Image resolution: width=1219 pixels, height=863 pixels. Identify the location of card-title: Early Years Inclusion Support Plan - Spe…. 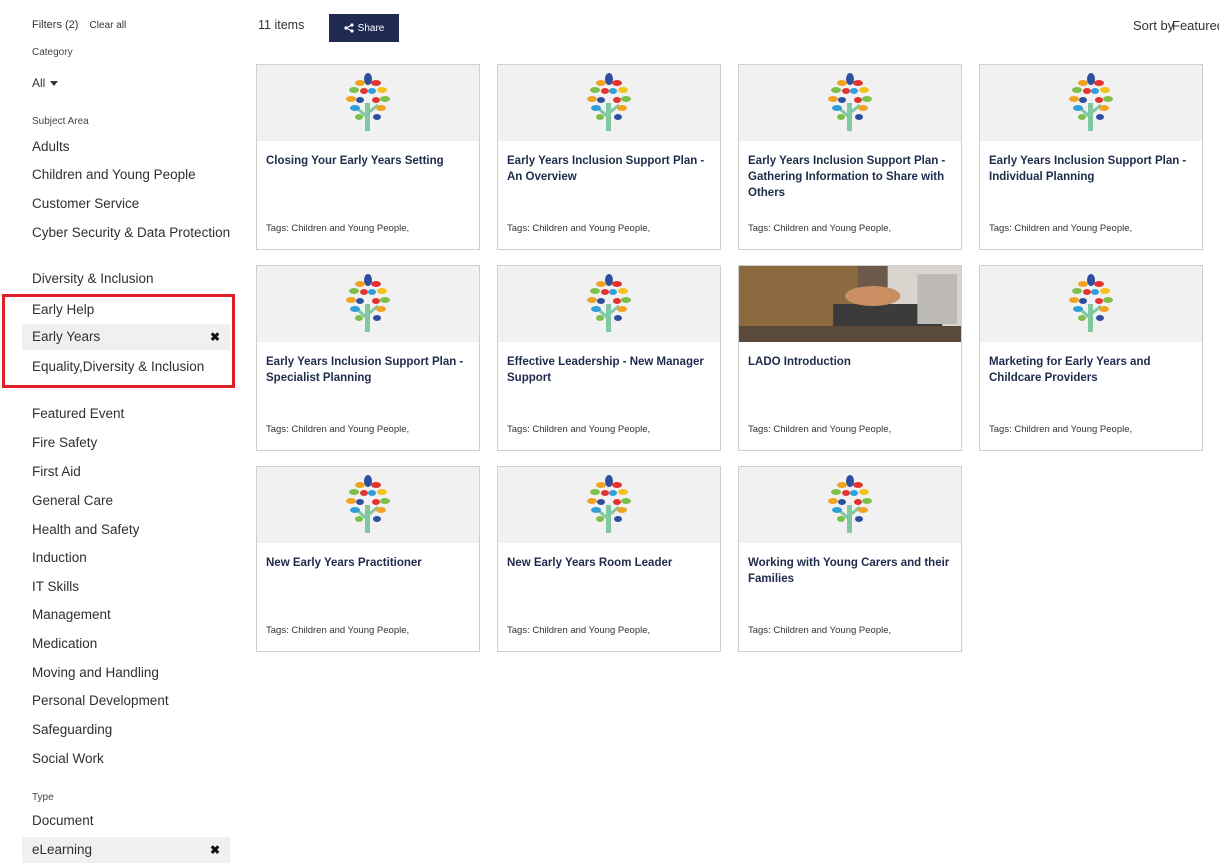
(368, 370).